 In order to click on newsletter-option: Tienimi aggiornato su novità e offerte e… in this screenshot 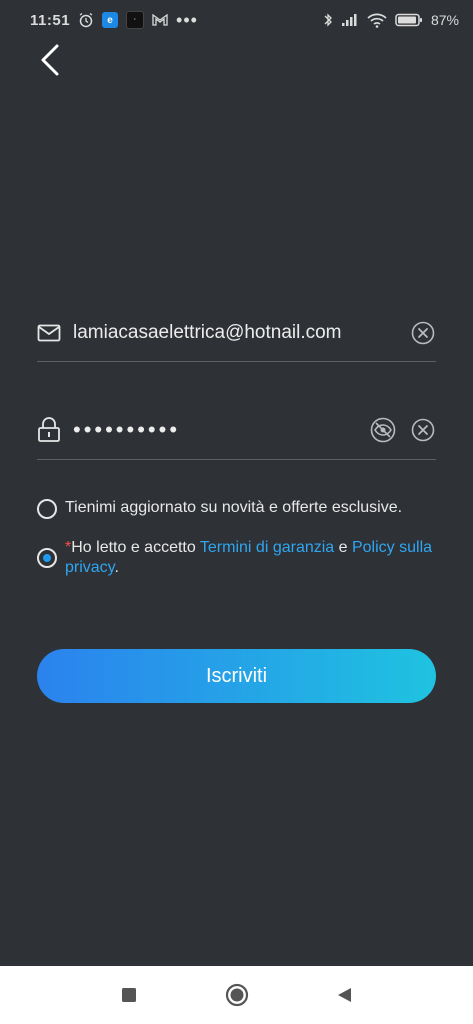, I will do `click(236, 508)`.